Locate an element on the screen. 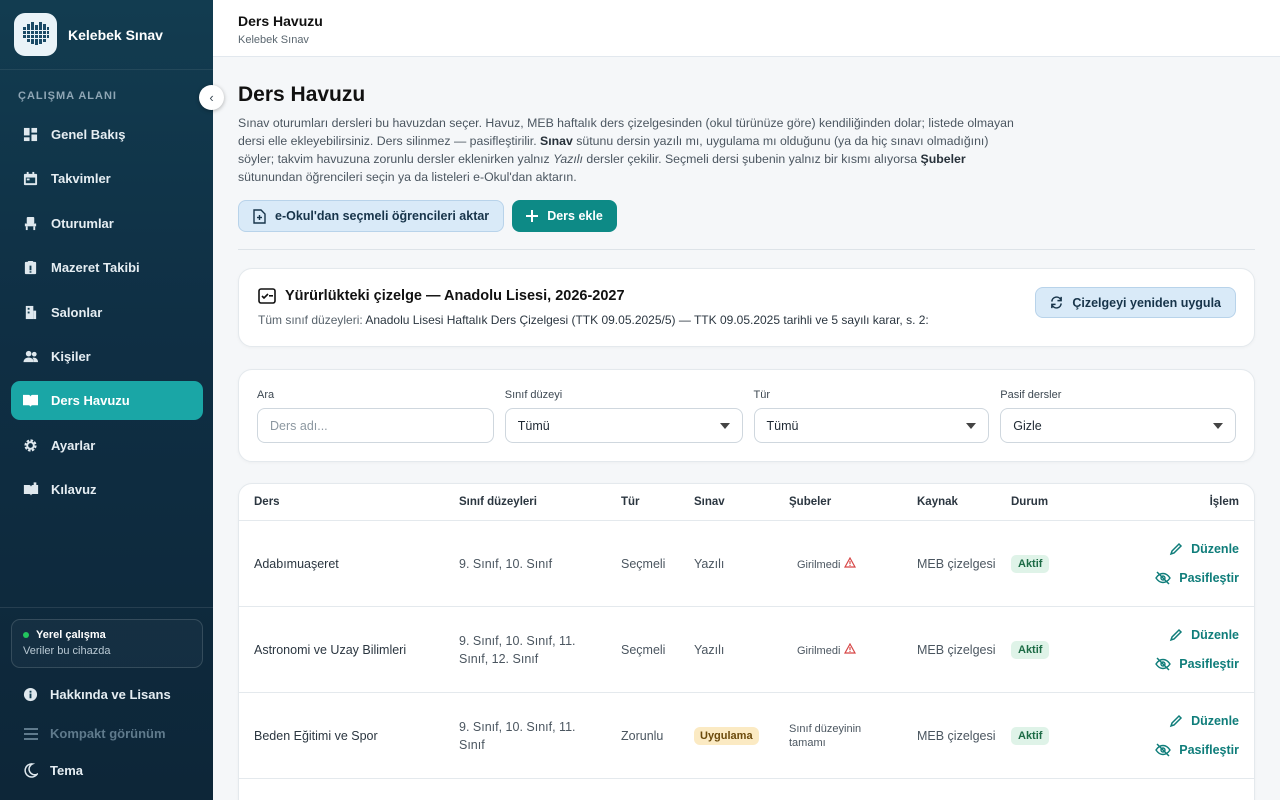  pencil-icon is located at coordinates (1176, 635).